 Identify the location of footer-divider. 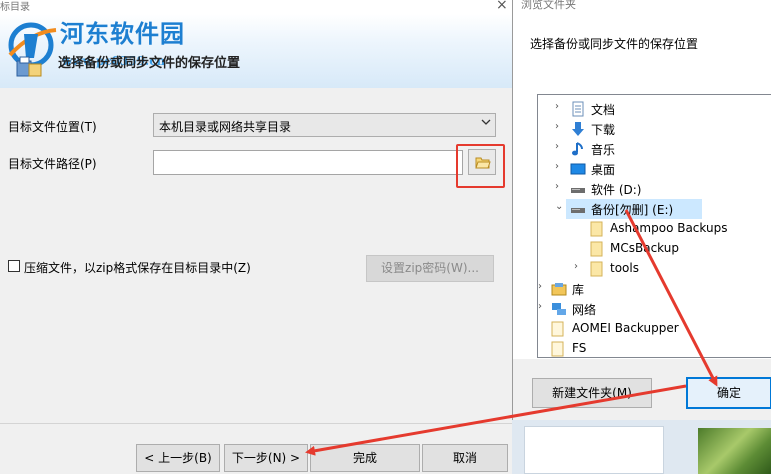
(256, 423).